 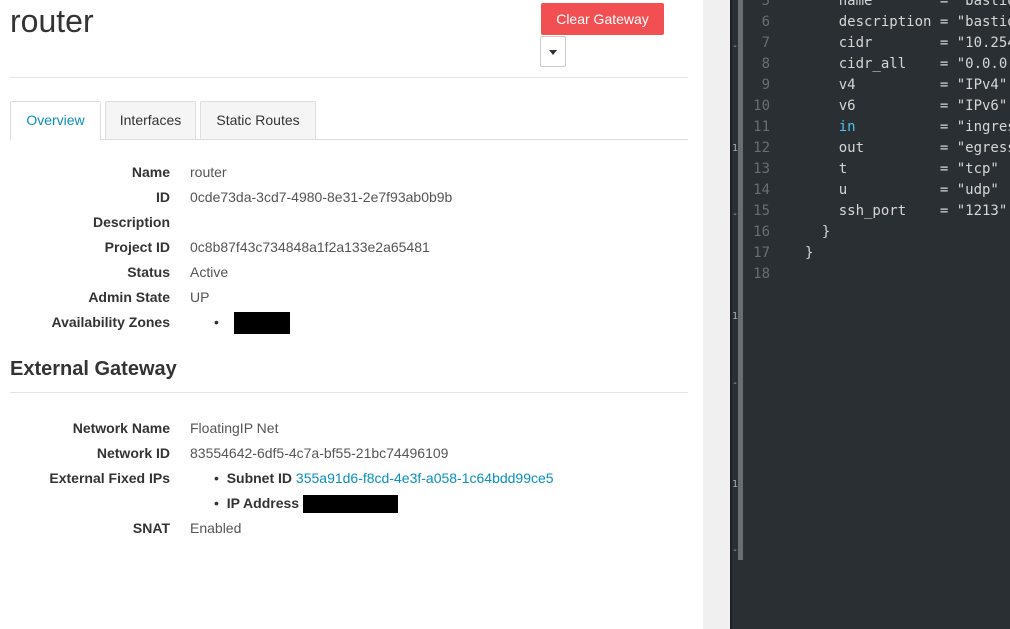 What do you see at coordinates (907, 22) in the screenshot?
I see `line-code: description = "bastion` at bounding box center [907, 22].